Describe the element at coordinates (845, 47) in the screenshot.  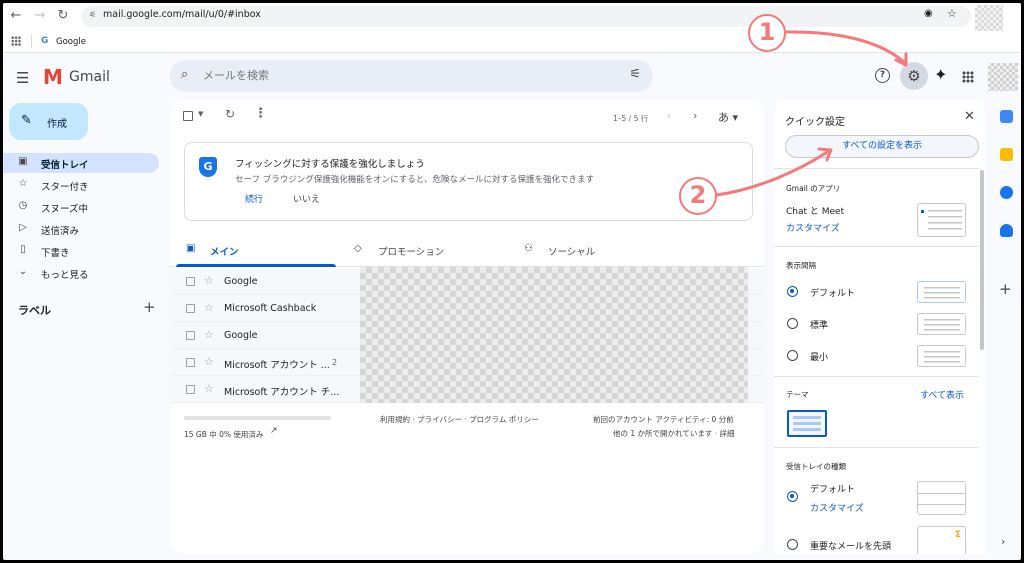
I see `arrow-to-settings` at that location.